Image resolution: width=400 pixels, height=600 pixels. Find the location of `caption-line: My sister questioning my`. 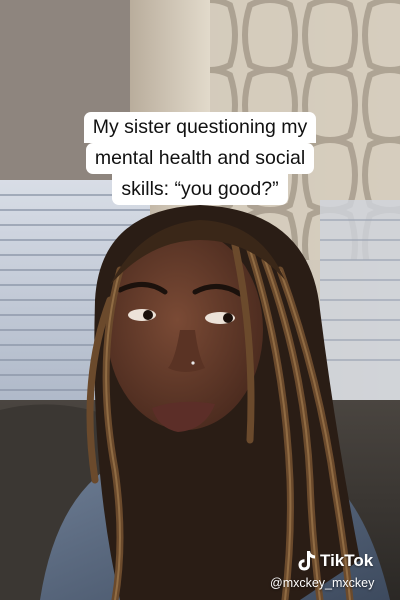

caption-line: My sister questioning my is located at coordinates (200, 127).